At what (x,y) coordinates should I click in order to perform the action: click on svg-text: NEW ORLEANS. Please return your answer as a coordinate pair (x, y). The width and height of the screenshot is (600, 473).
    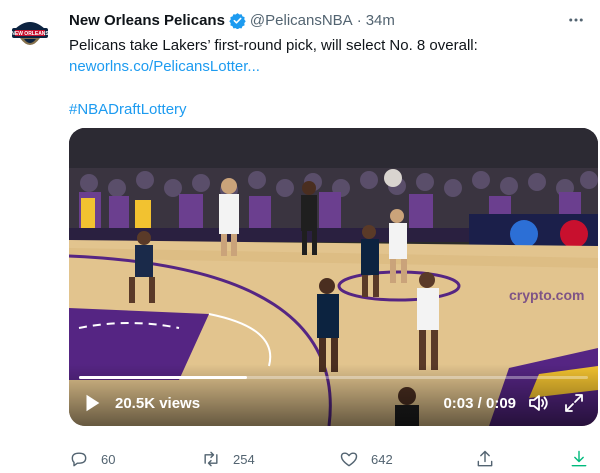
    Looking at the image, I should click on (30, 34).